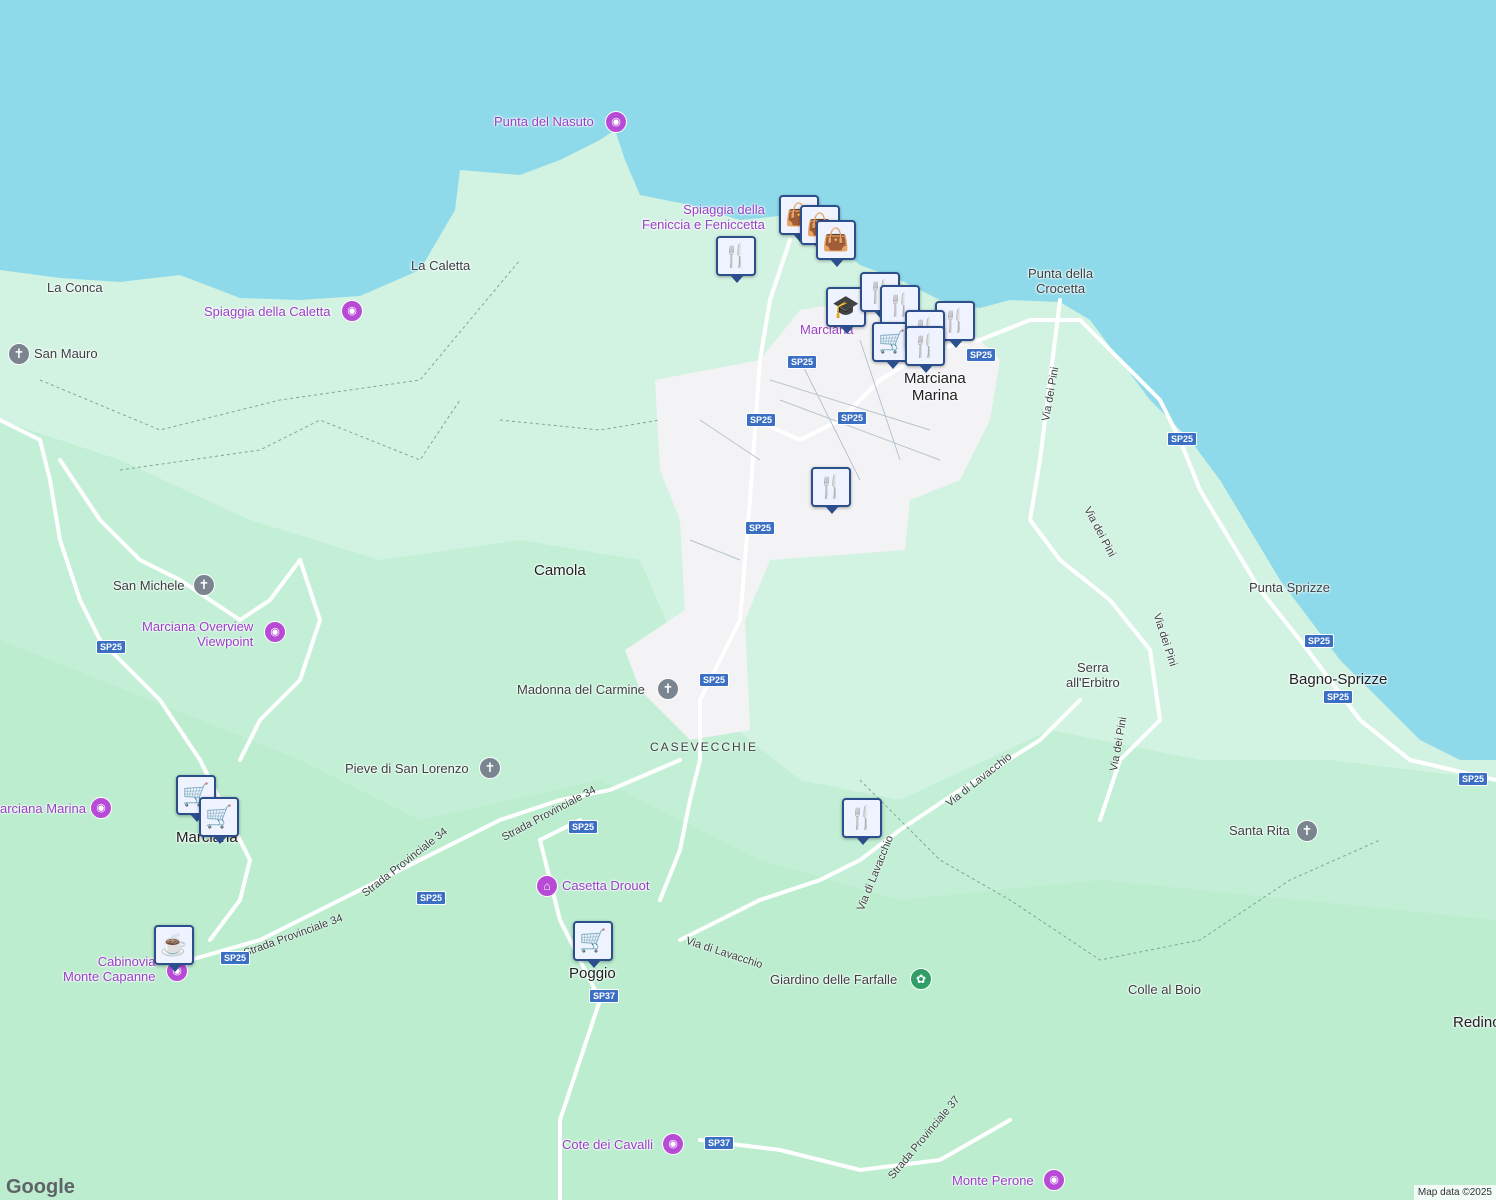  Describe the element at coordinates (441, 265) in the screenshot. I see `label-la-caletta: La Caletta` at that location.